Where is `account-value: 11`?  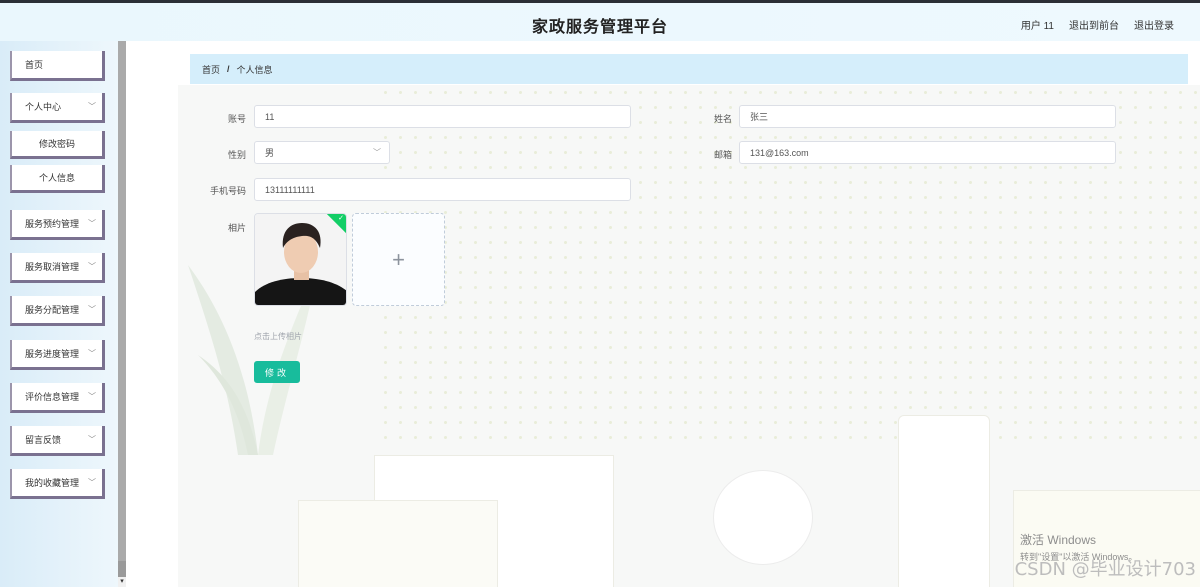 account-value: 11 is located at coordinates (270, 116).